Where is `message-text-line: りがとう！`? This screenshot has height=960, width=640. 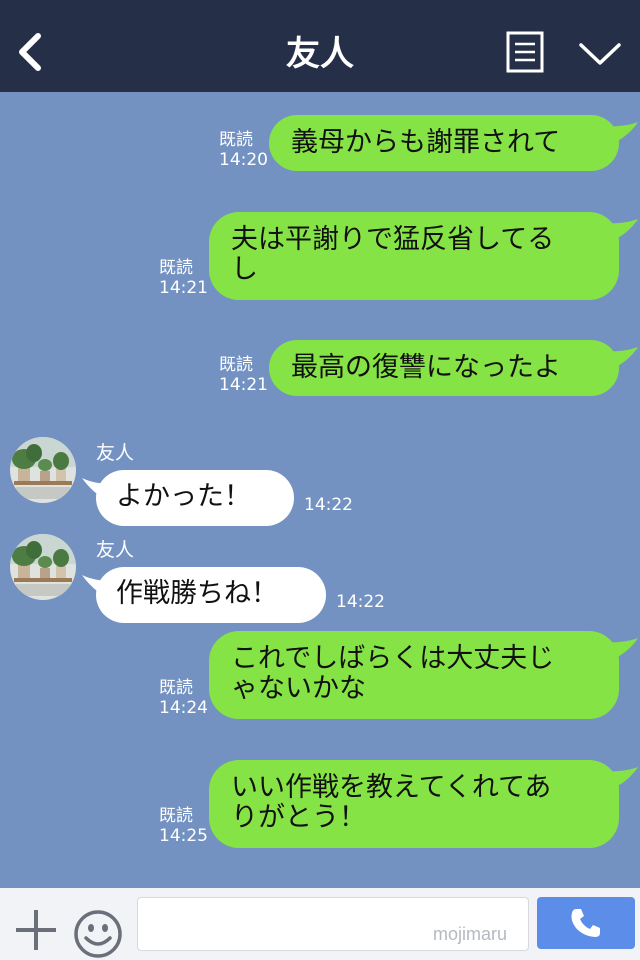 message-text-line: りがとう！ is located at coordinates (298, 817).